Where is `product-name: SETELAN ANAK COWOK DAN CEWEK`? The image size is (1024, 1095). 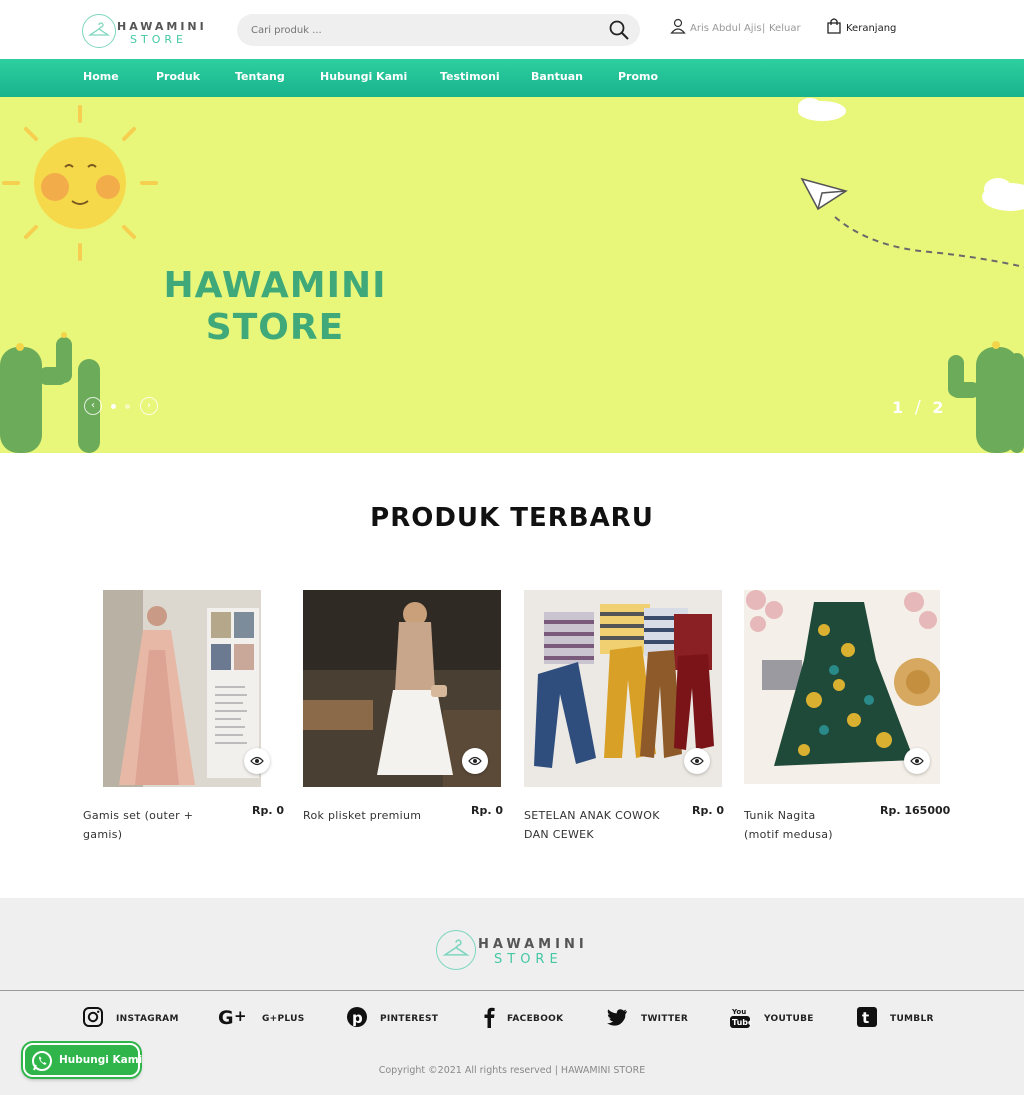
product-name: SETELAN ANAK COWOK DAN CEWEK is located at coordinates (594, 825).